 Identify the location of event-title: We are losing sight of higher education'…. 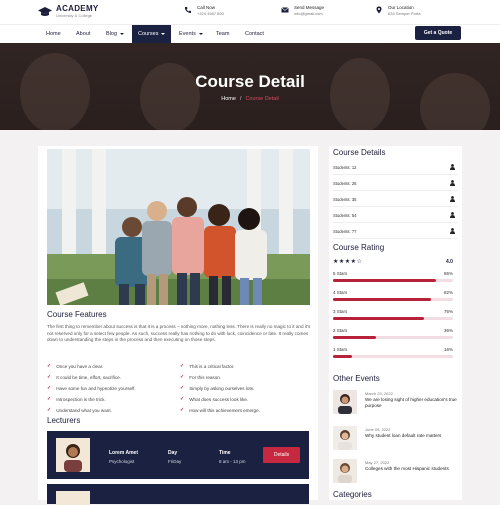
(411, 402).